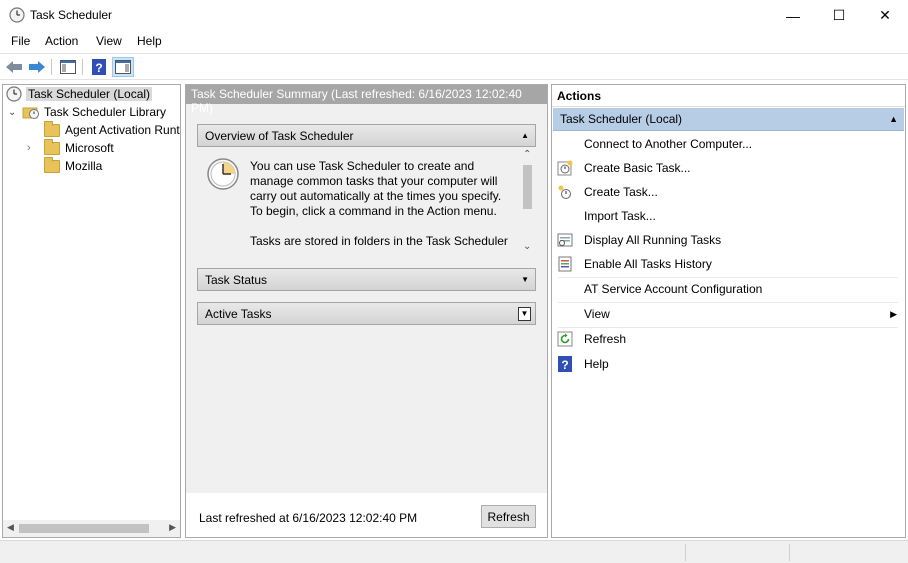 Image resolution: width=908 pixels, height=563 pixels. Describe the element at coordinates (17, 15) in the screenshot. I see `task-scheduler-clock-icon` at that location.